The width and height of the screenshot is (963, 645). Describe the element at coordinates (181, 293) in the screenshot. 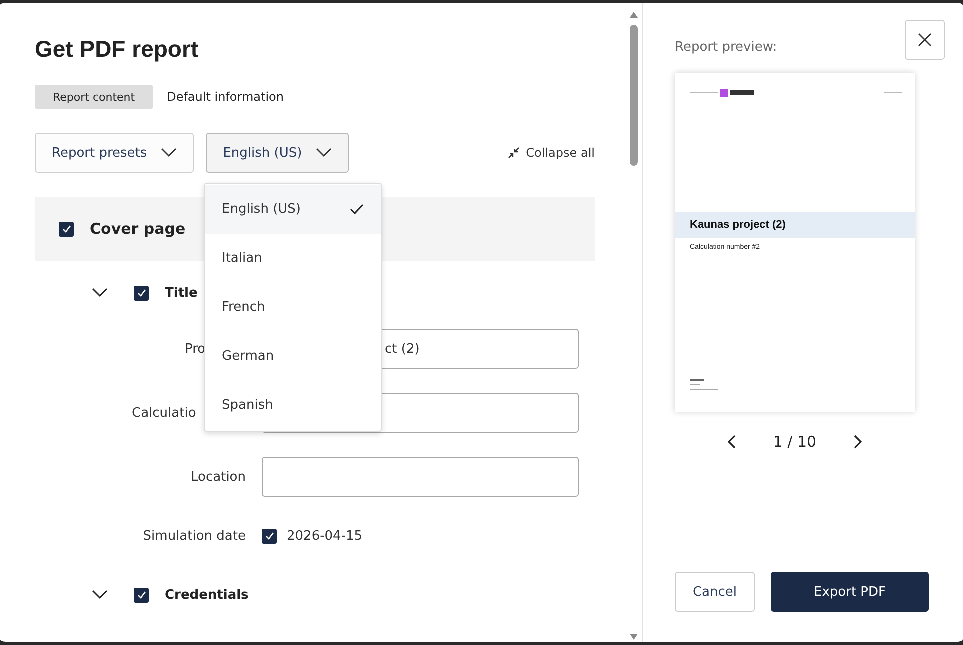

I see `subsection-title: Title` at that location.